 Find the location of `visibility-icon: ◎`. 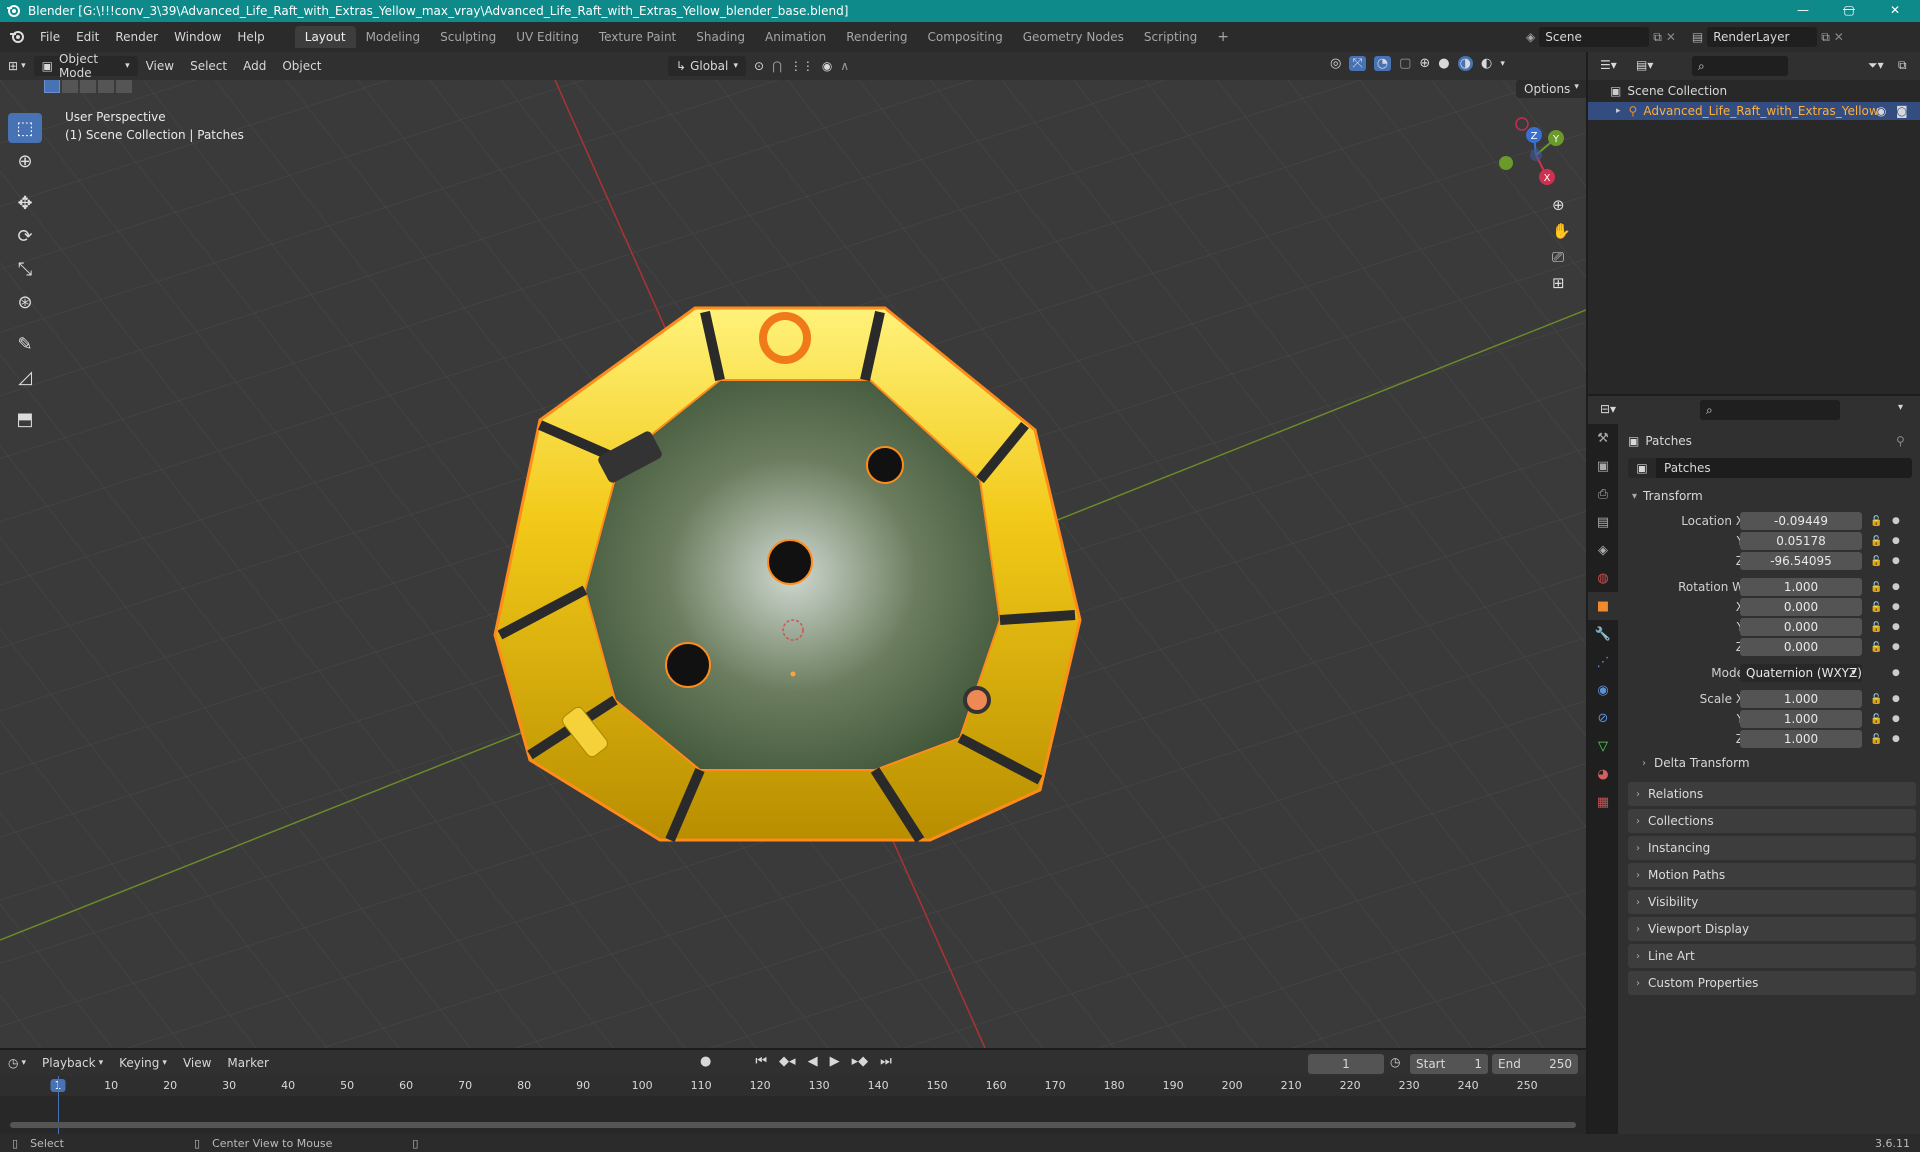

visibility-icon: ◎ is located at coordinates (1335, 63).